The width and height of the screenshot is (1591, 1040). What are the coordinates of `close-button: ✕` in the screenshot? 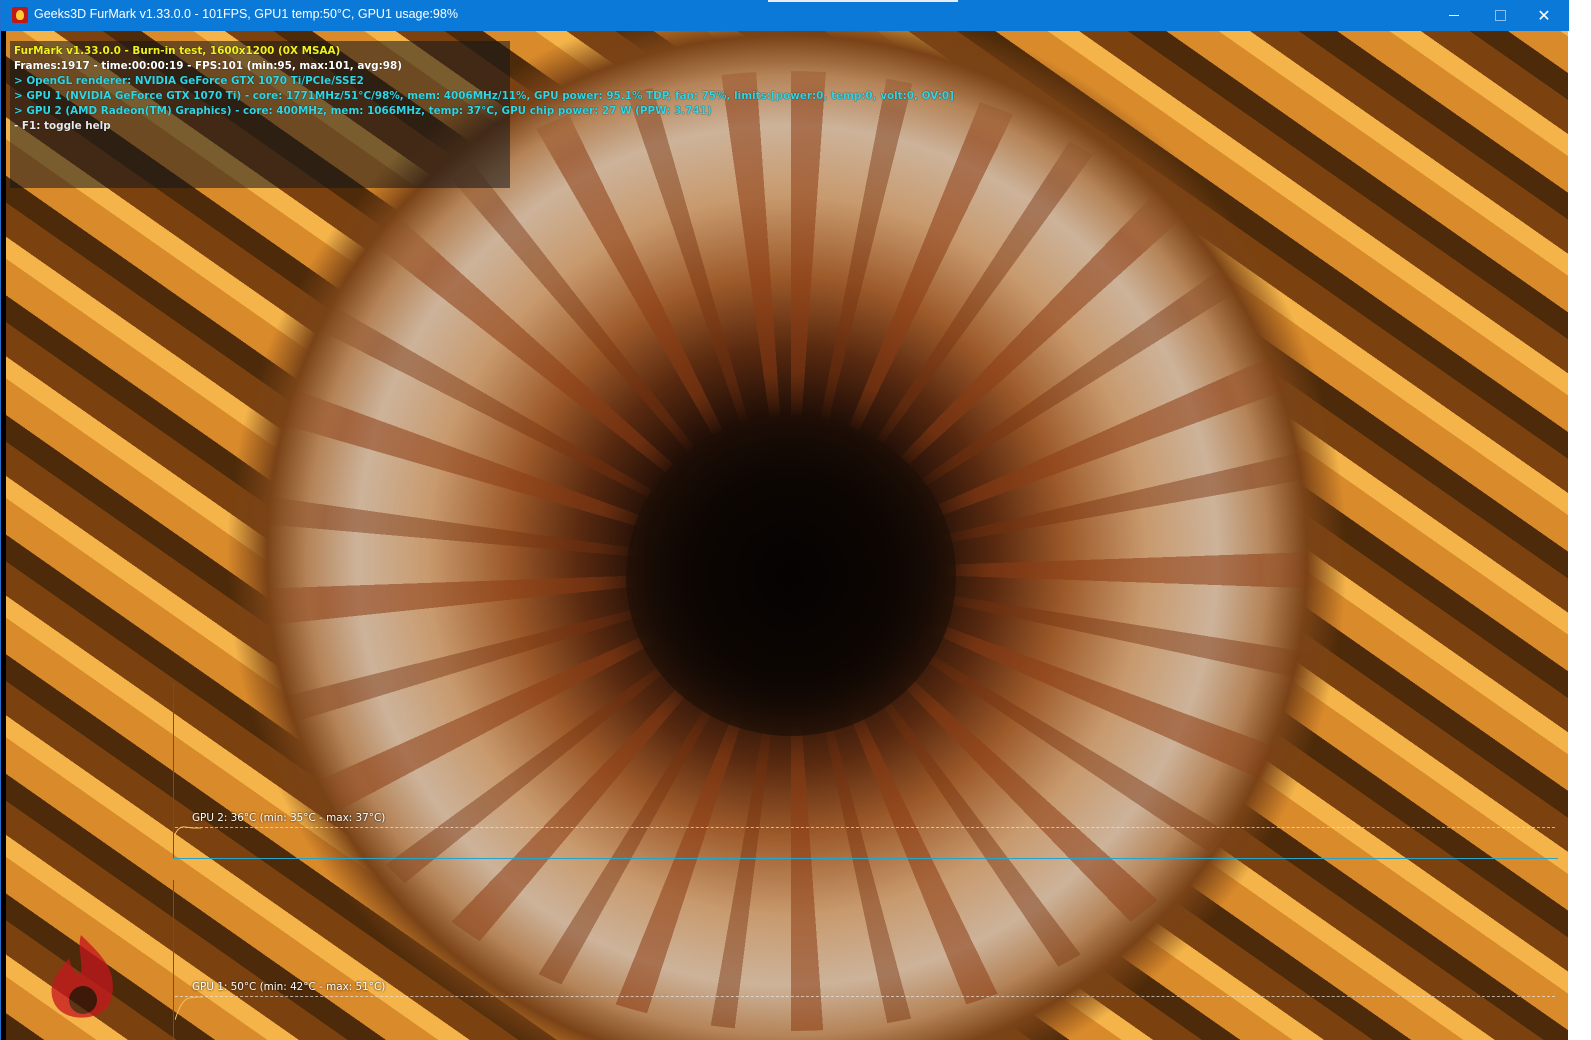 It's located at (1544, 15).